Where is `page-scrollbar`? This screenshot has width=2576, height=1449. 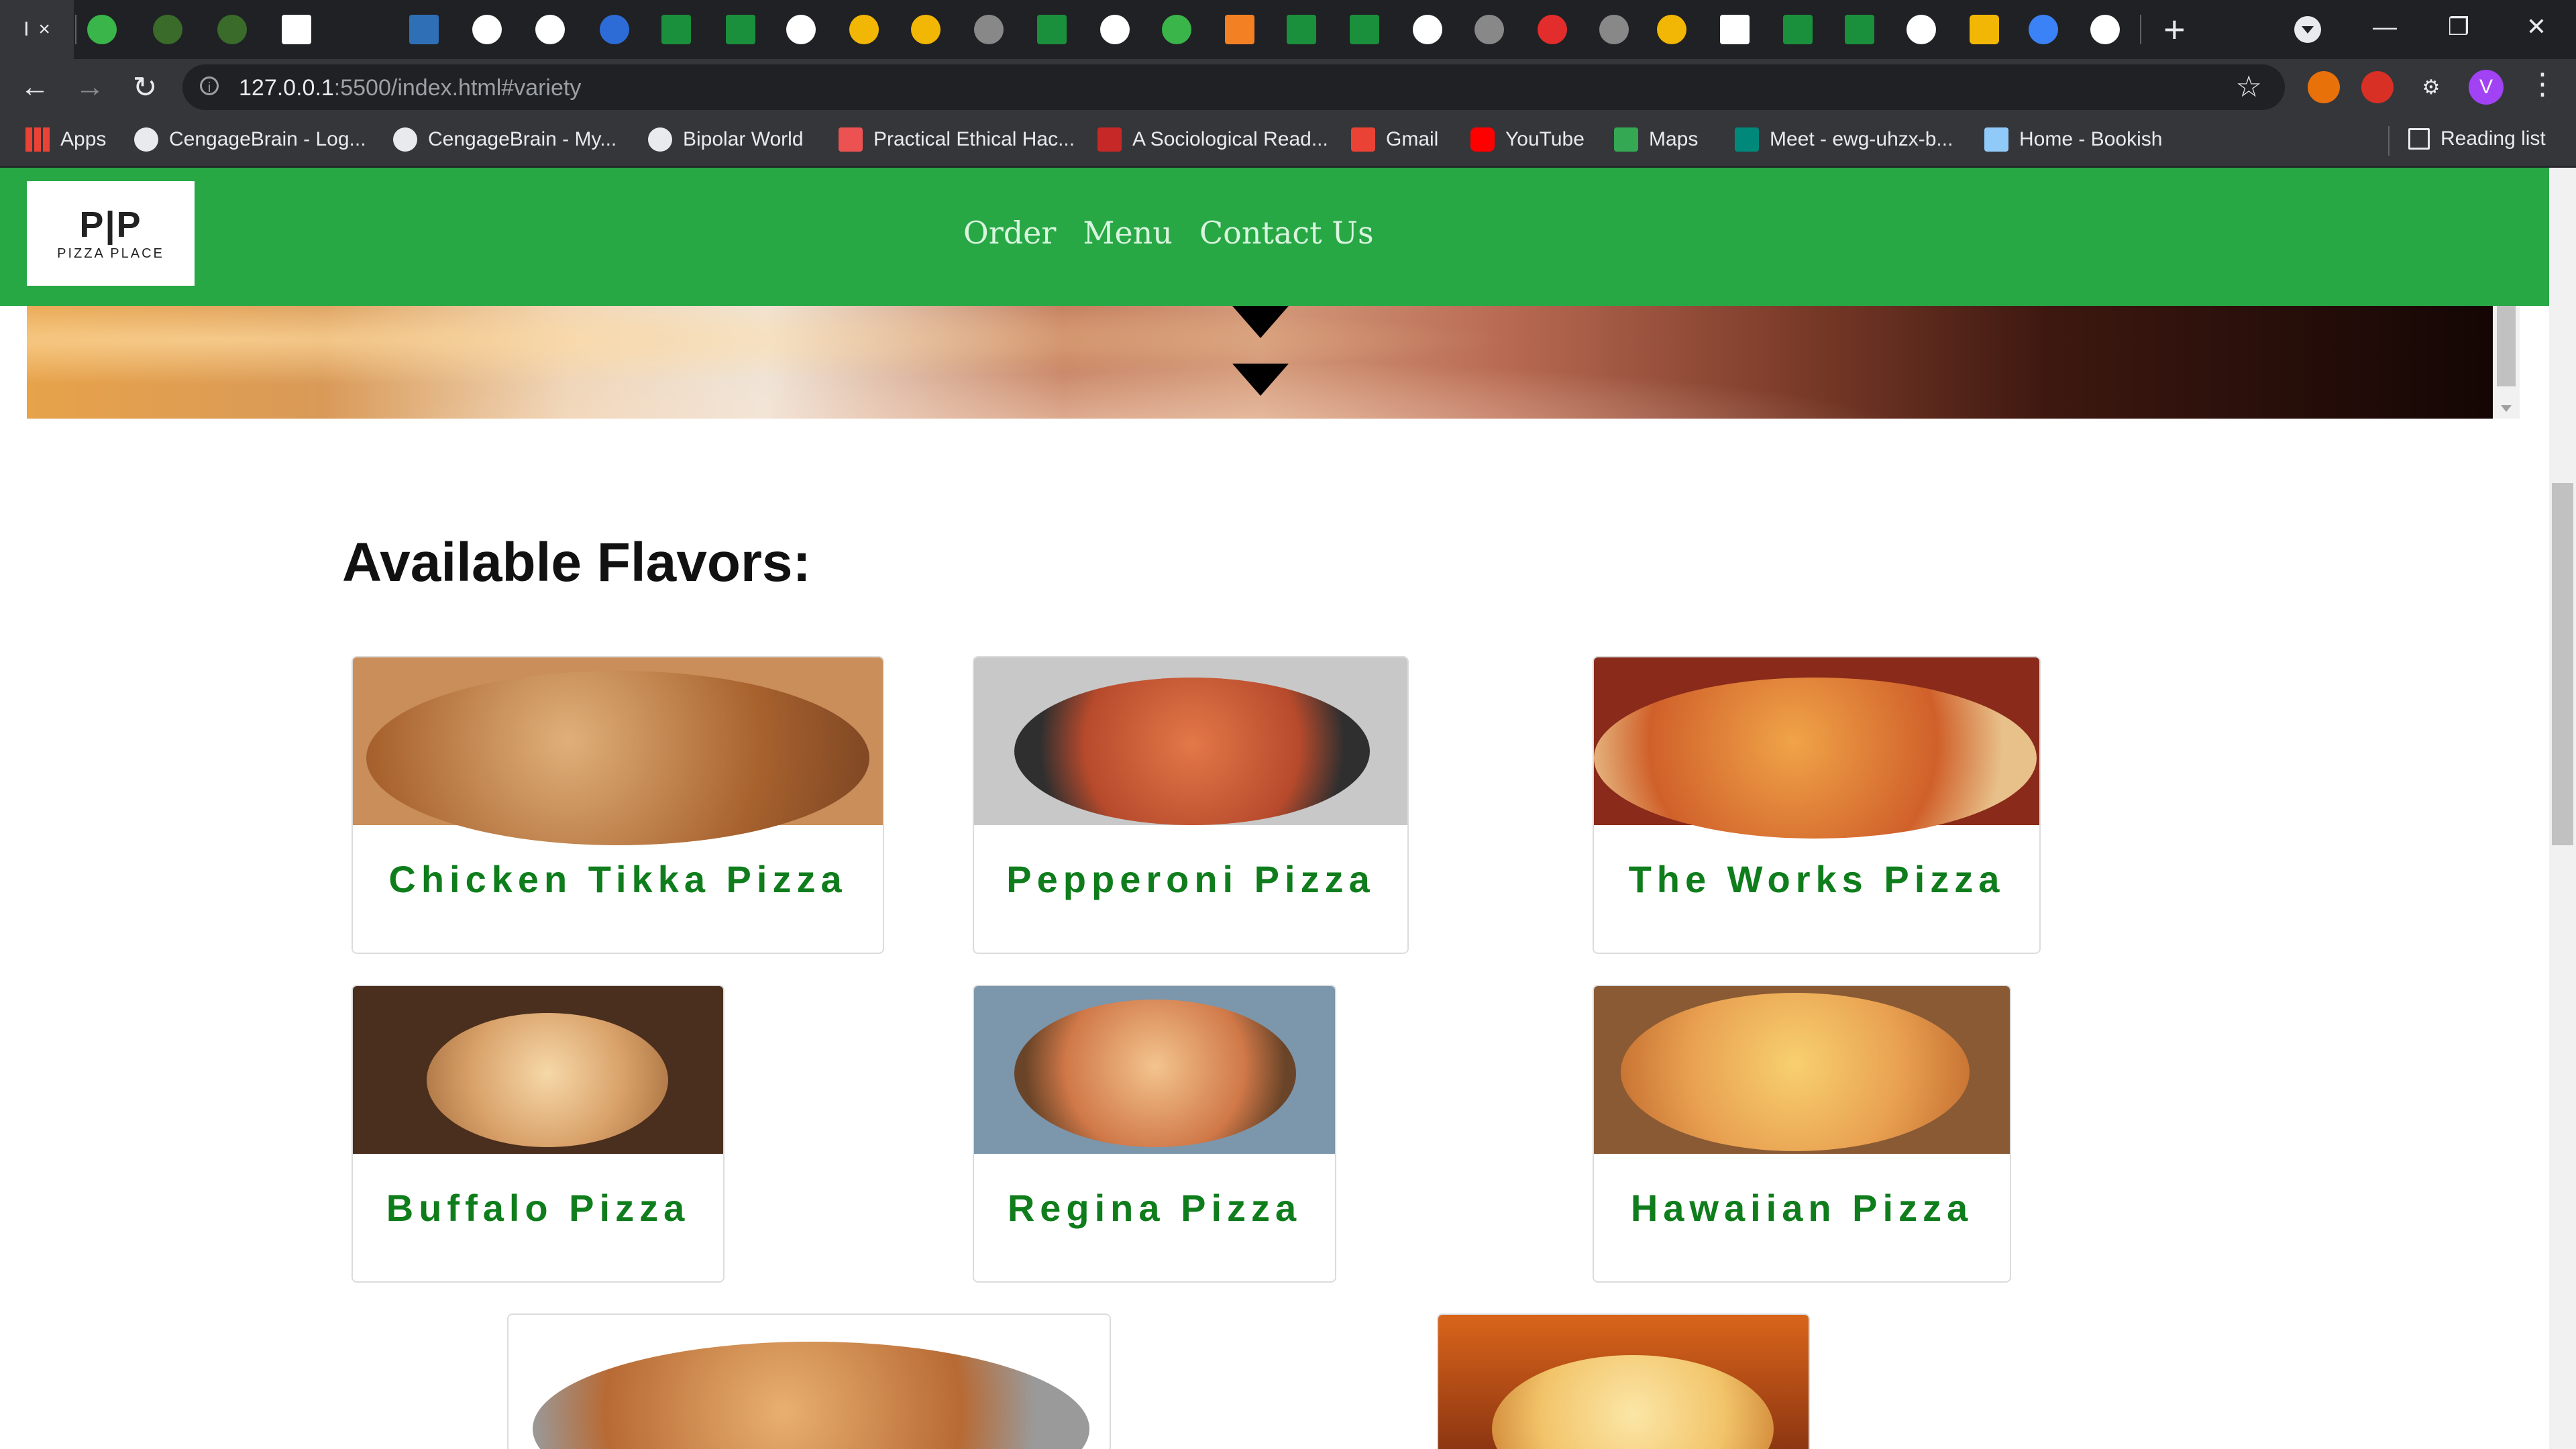
page-scrollbar is located at coordinates (2562, 808).